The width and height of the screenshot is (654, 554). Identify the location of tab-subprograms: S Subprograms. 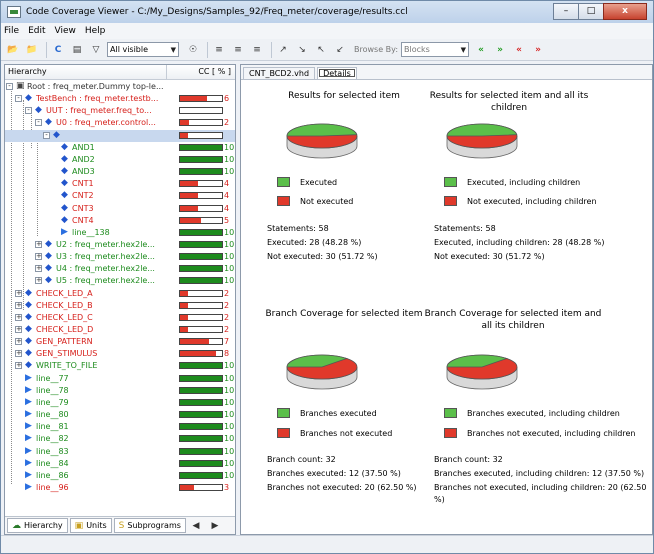
(149, 525).